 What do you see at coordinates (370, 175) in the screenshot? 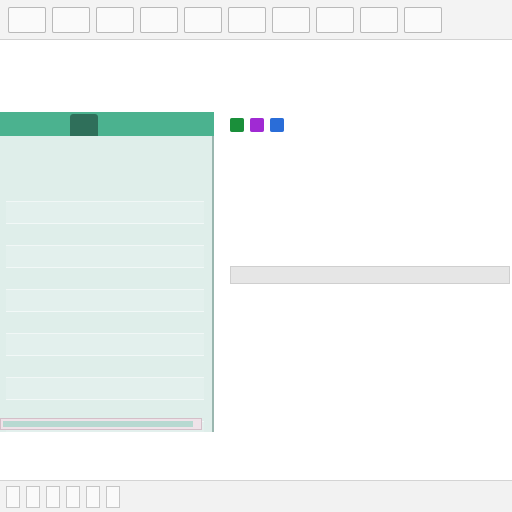
I see `right-panel-lines` at bounding box center [370, 175].